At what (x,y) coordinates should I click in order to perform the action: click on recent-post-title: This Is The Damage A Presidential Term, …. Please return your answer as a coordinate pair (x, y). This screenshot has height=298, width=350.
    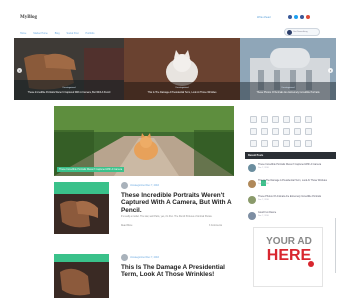
    Looking at the image, I should click on (292, 180).